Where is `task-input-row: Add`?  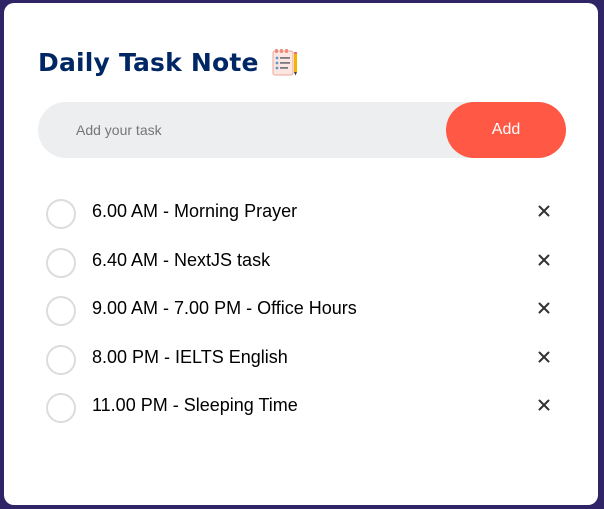 task-input-row: Add is located at coordinates (302, 130).